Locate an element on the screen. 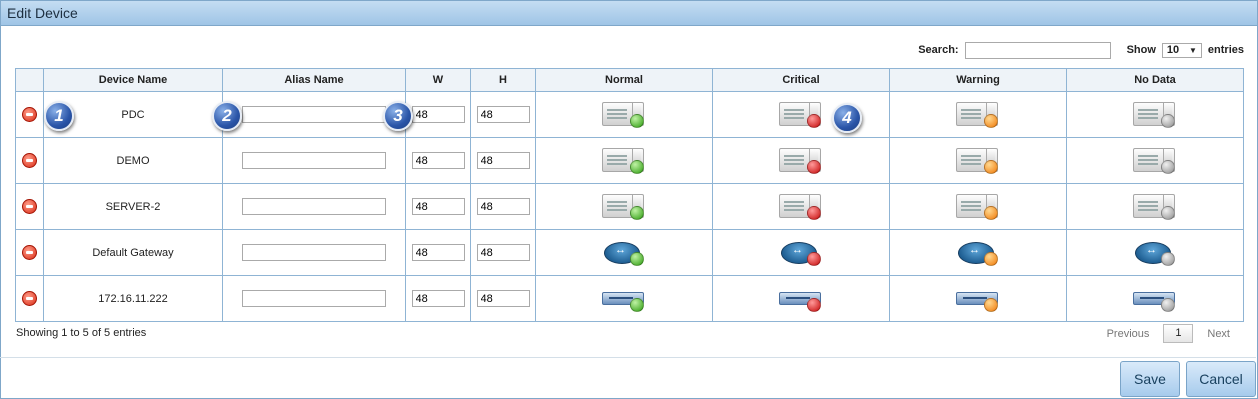  table-row: DEMO is located at coordinates (629, 160).